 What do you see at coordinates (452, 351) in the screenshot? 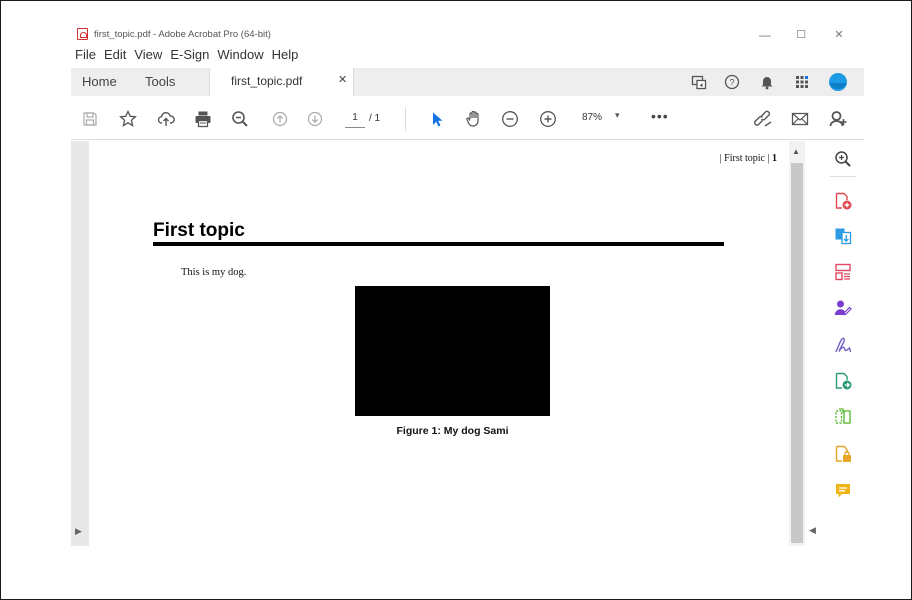
I see `figure-image` at bounding box center [452, 351].